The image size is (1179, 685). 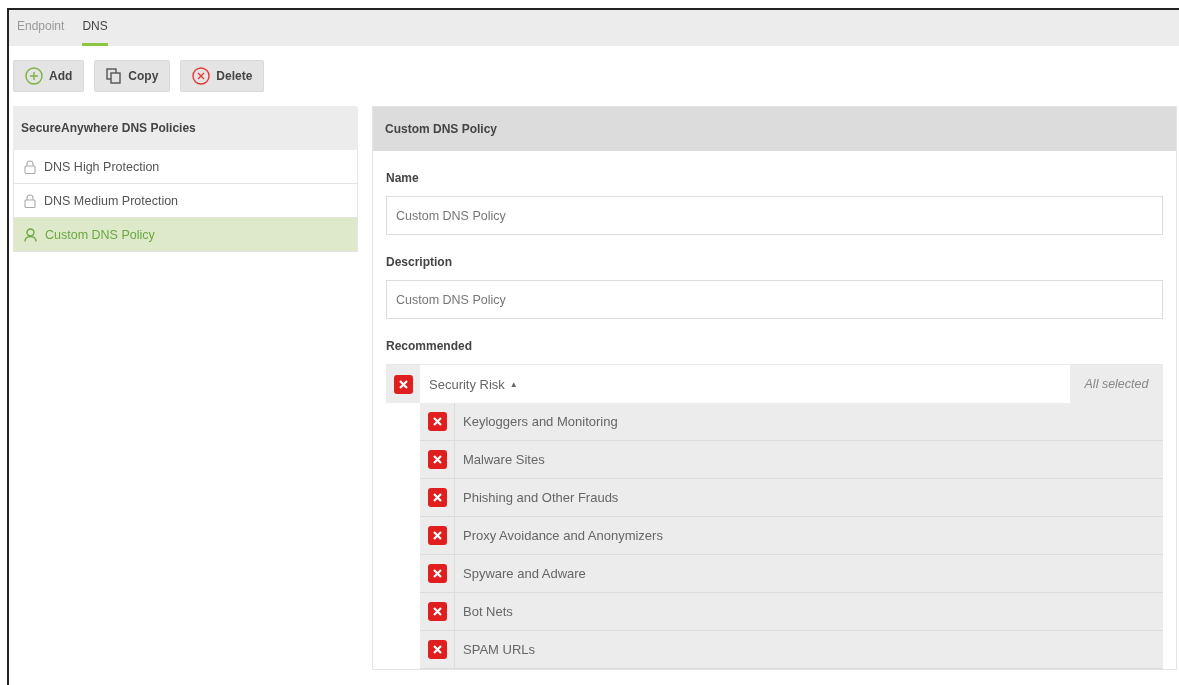 I want to click on category-item: Bot Nets, so click(x=487, y=612).